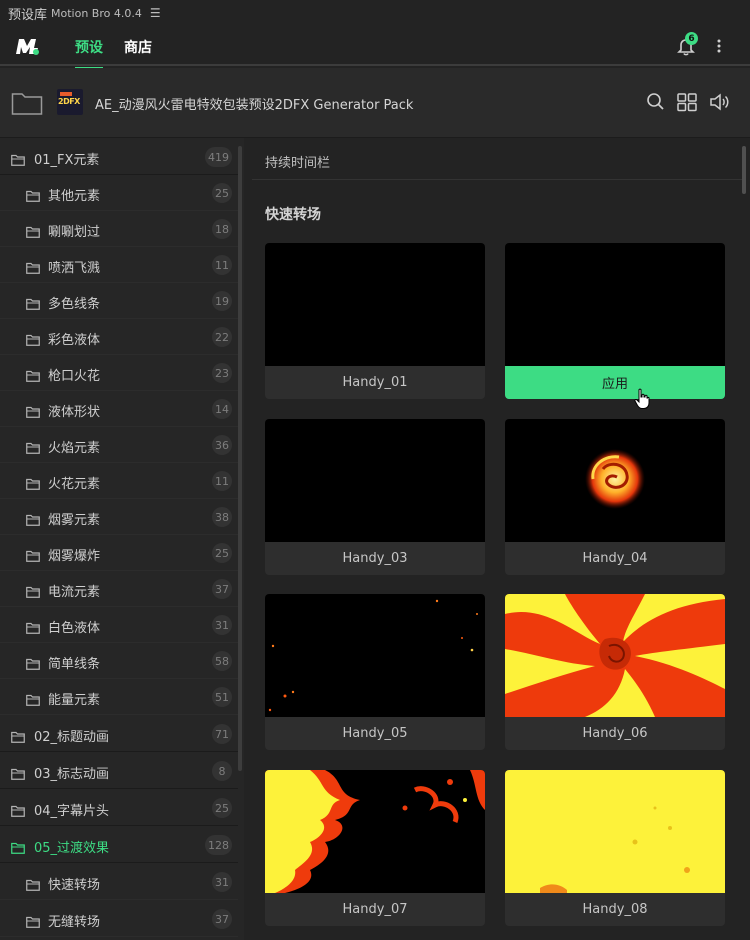 This screenshot has height=940, width=750. Describe the element at coordinates (222, 301) in the screenshot. I see `sidebar-item-count: 19` at that location.